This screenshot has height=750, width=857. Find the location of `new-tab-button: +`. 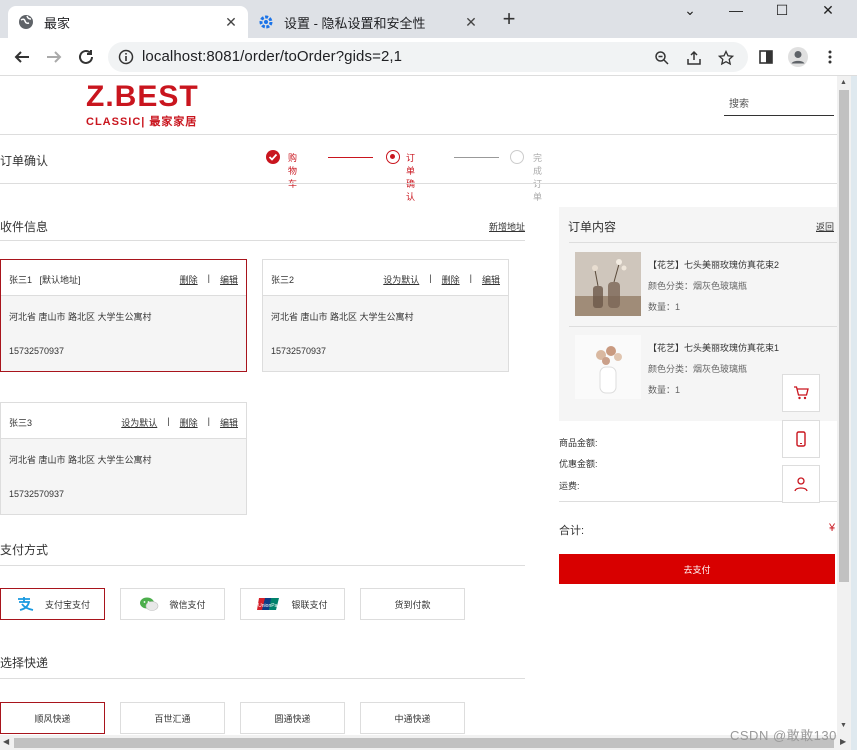

new-tab-button: + is located at coordinates (509, 19).